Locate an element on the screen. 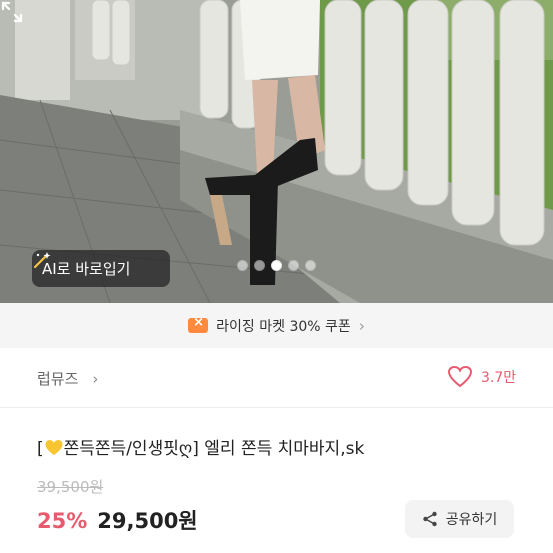  carousel-dot-active is located at coordinates (276, 265).